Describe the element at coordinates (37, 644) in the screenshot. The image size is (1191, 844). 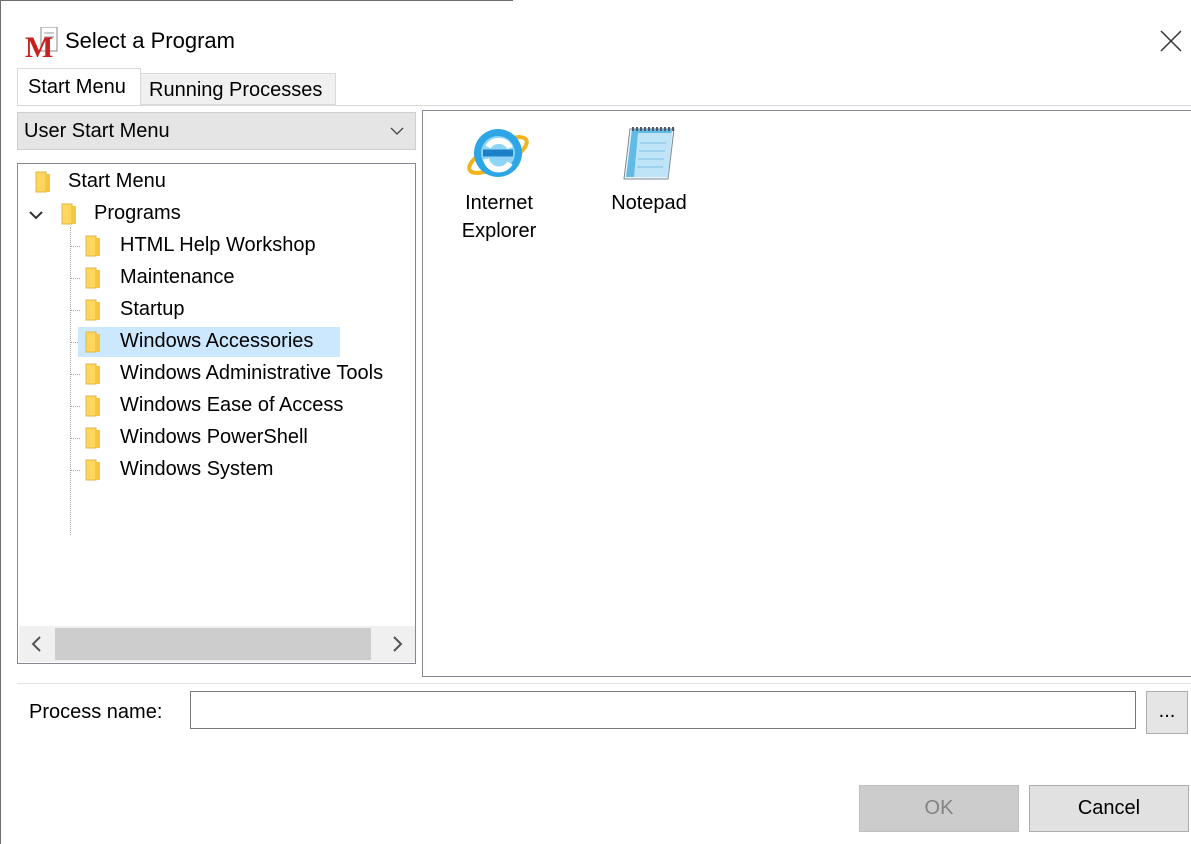
I see `scroll-left-icon` at that location.